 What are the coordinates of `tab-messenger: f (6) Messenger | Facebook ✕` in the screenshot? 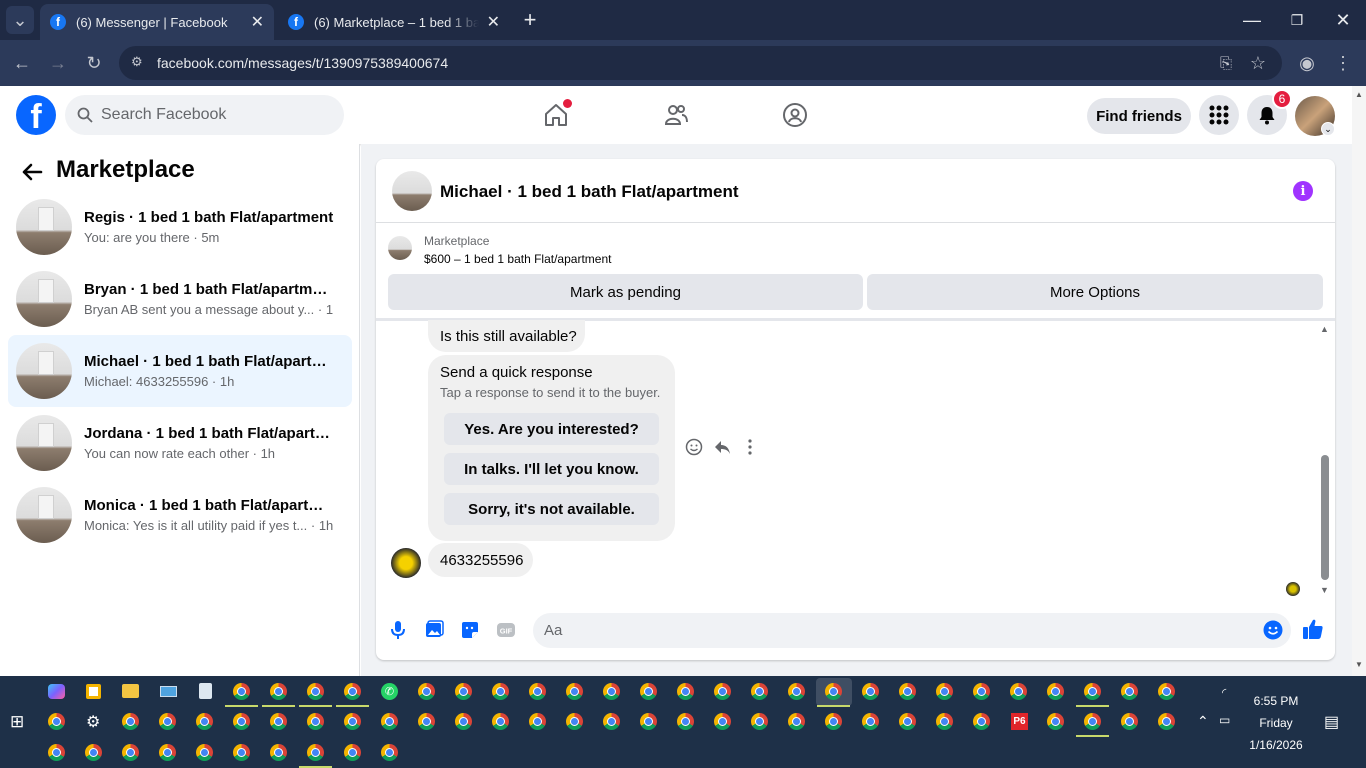 It's located at (157, 22).